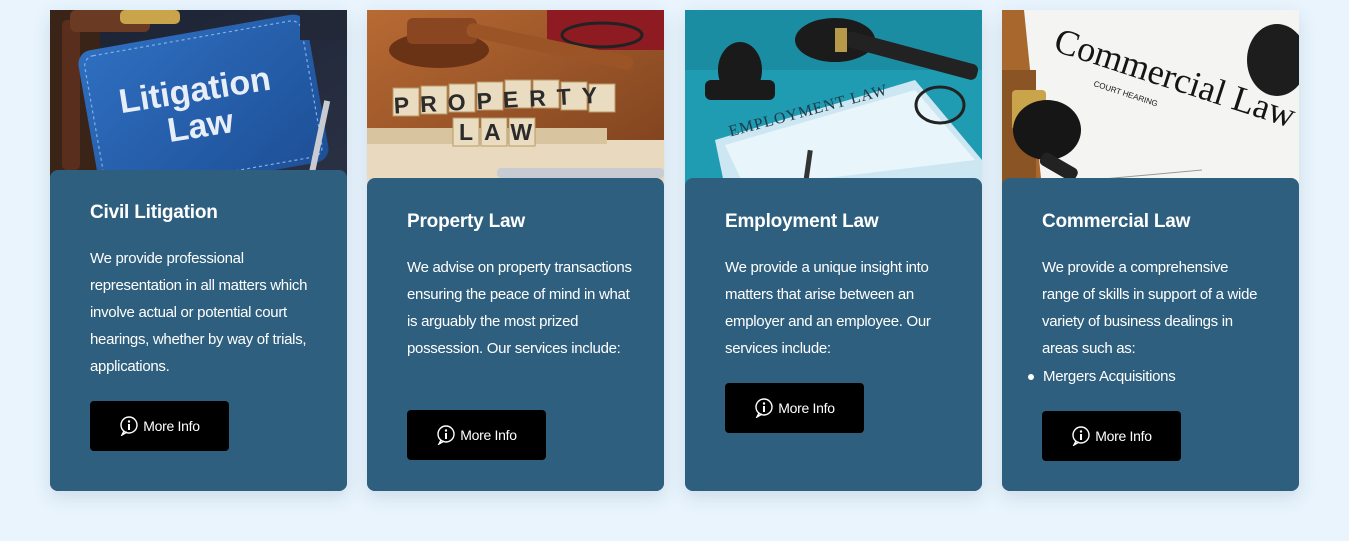 The width and height of the screenshot is (1349, 541). I want to click on image-caption-line-2: LAW, so click(501, 132).